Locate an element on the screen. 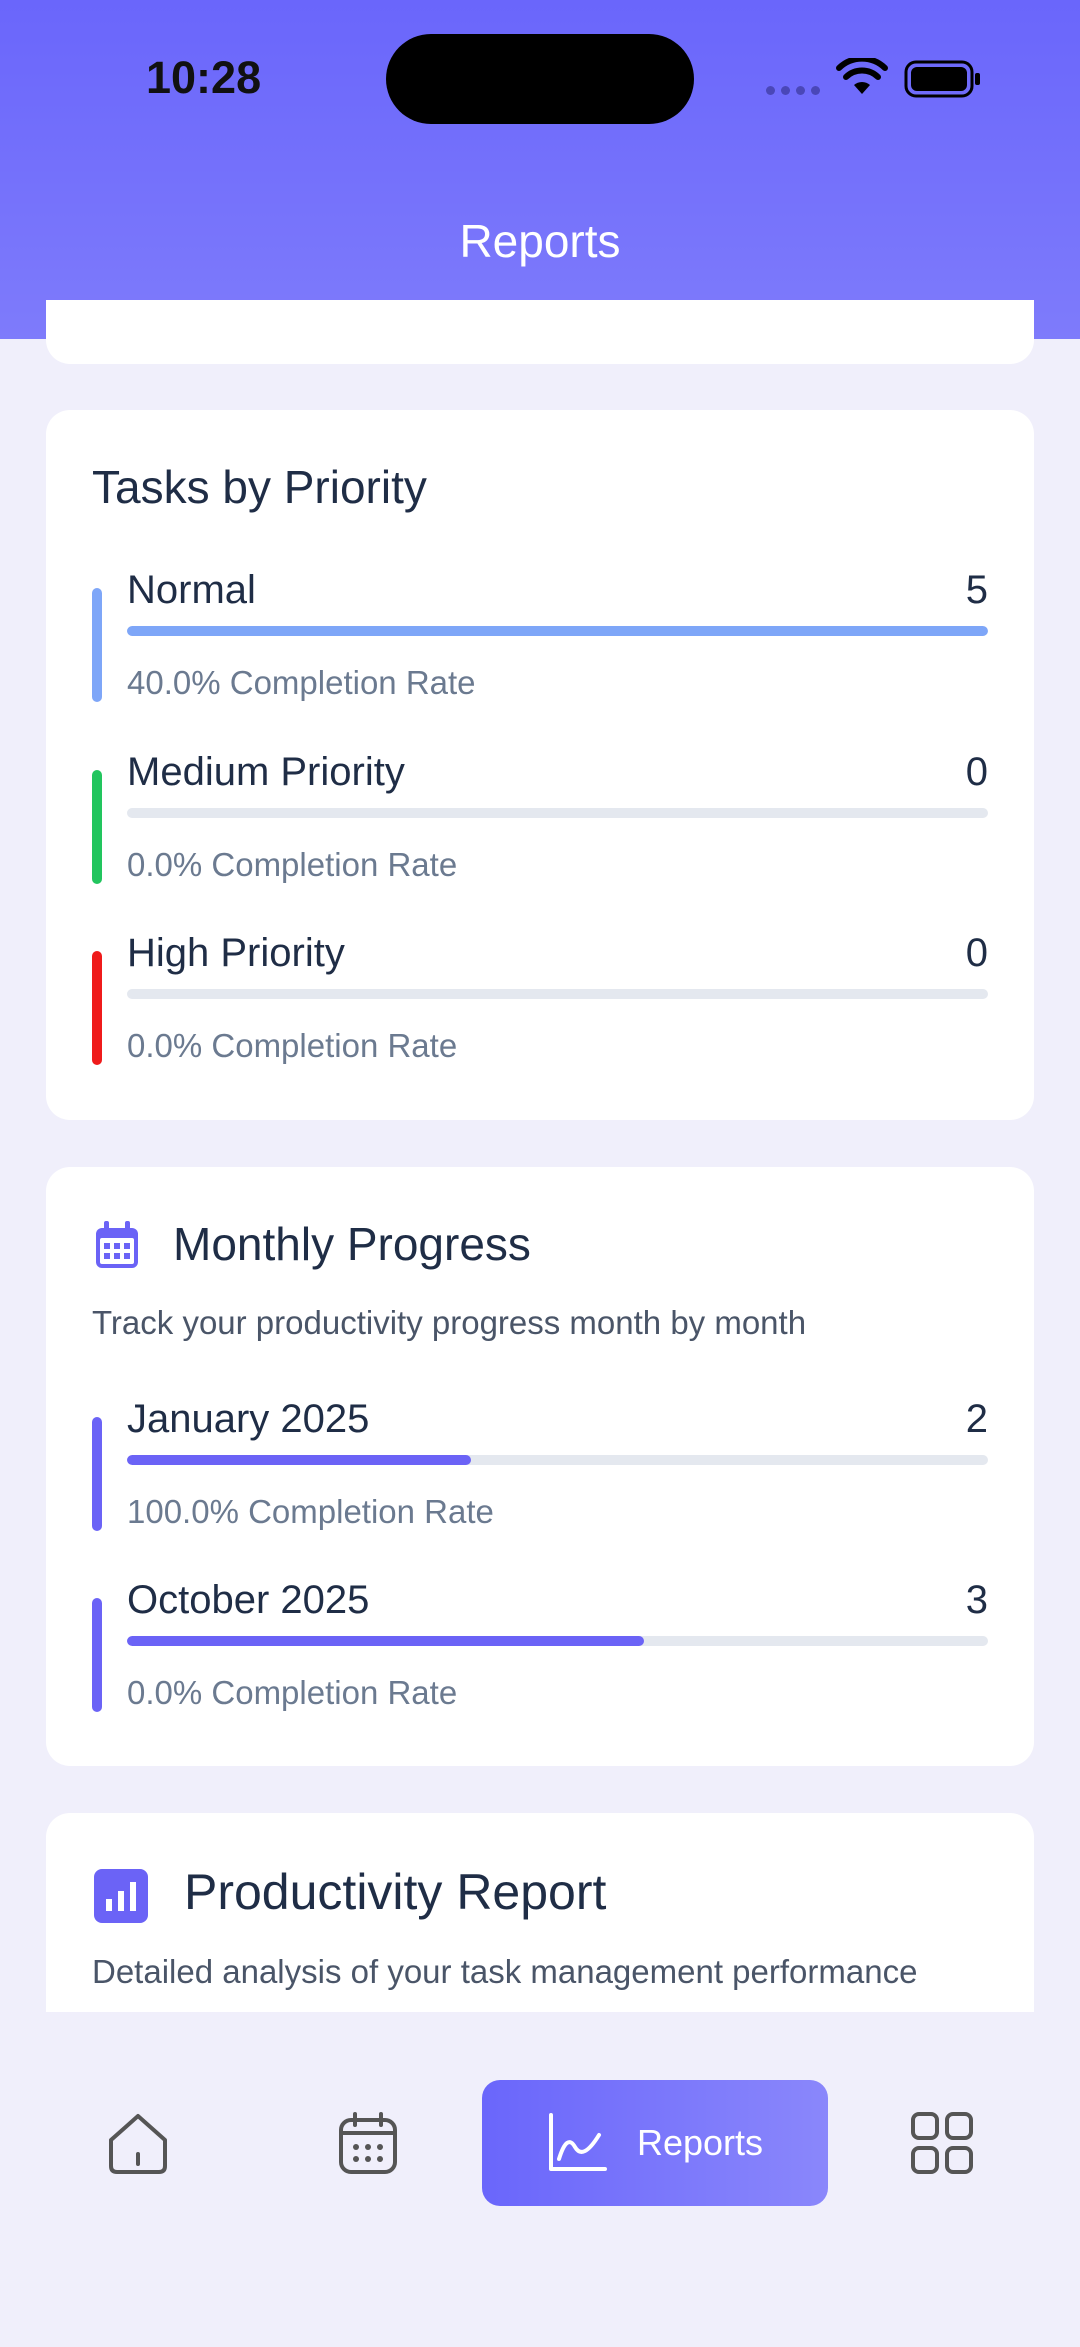  status-time: 10:28 is located at coordinates (204, 77).